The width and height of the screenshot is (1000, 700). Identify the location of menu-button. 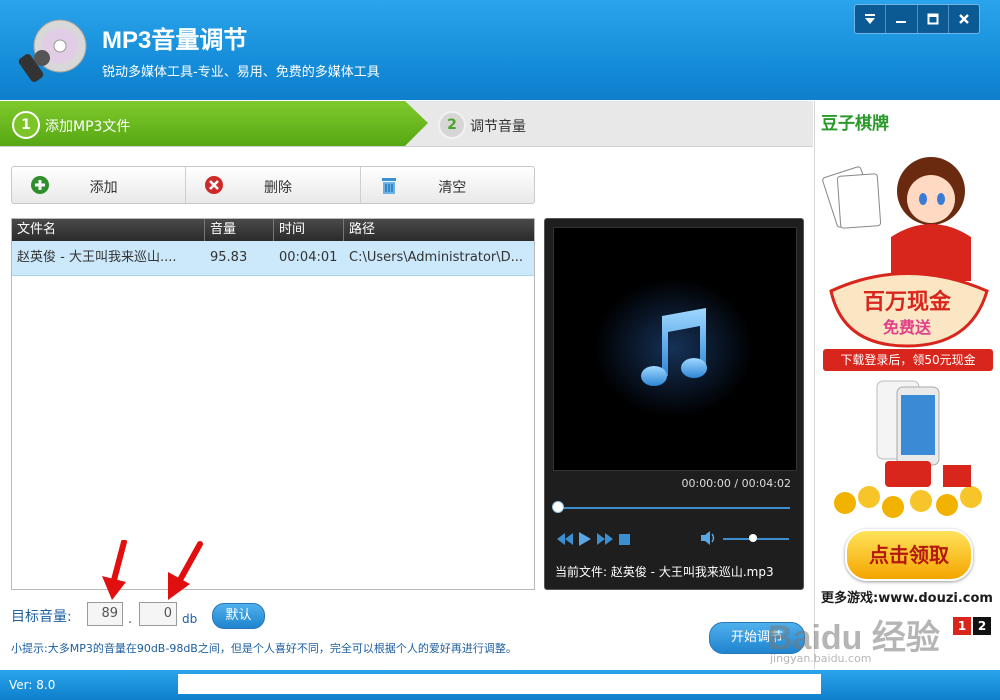
(871, 19).